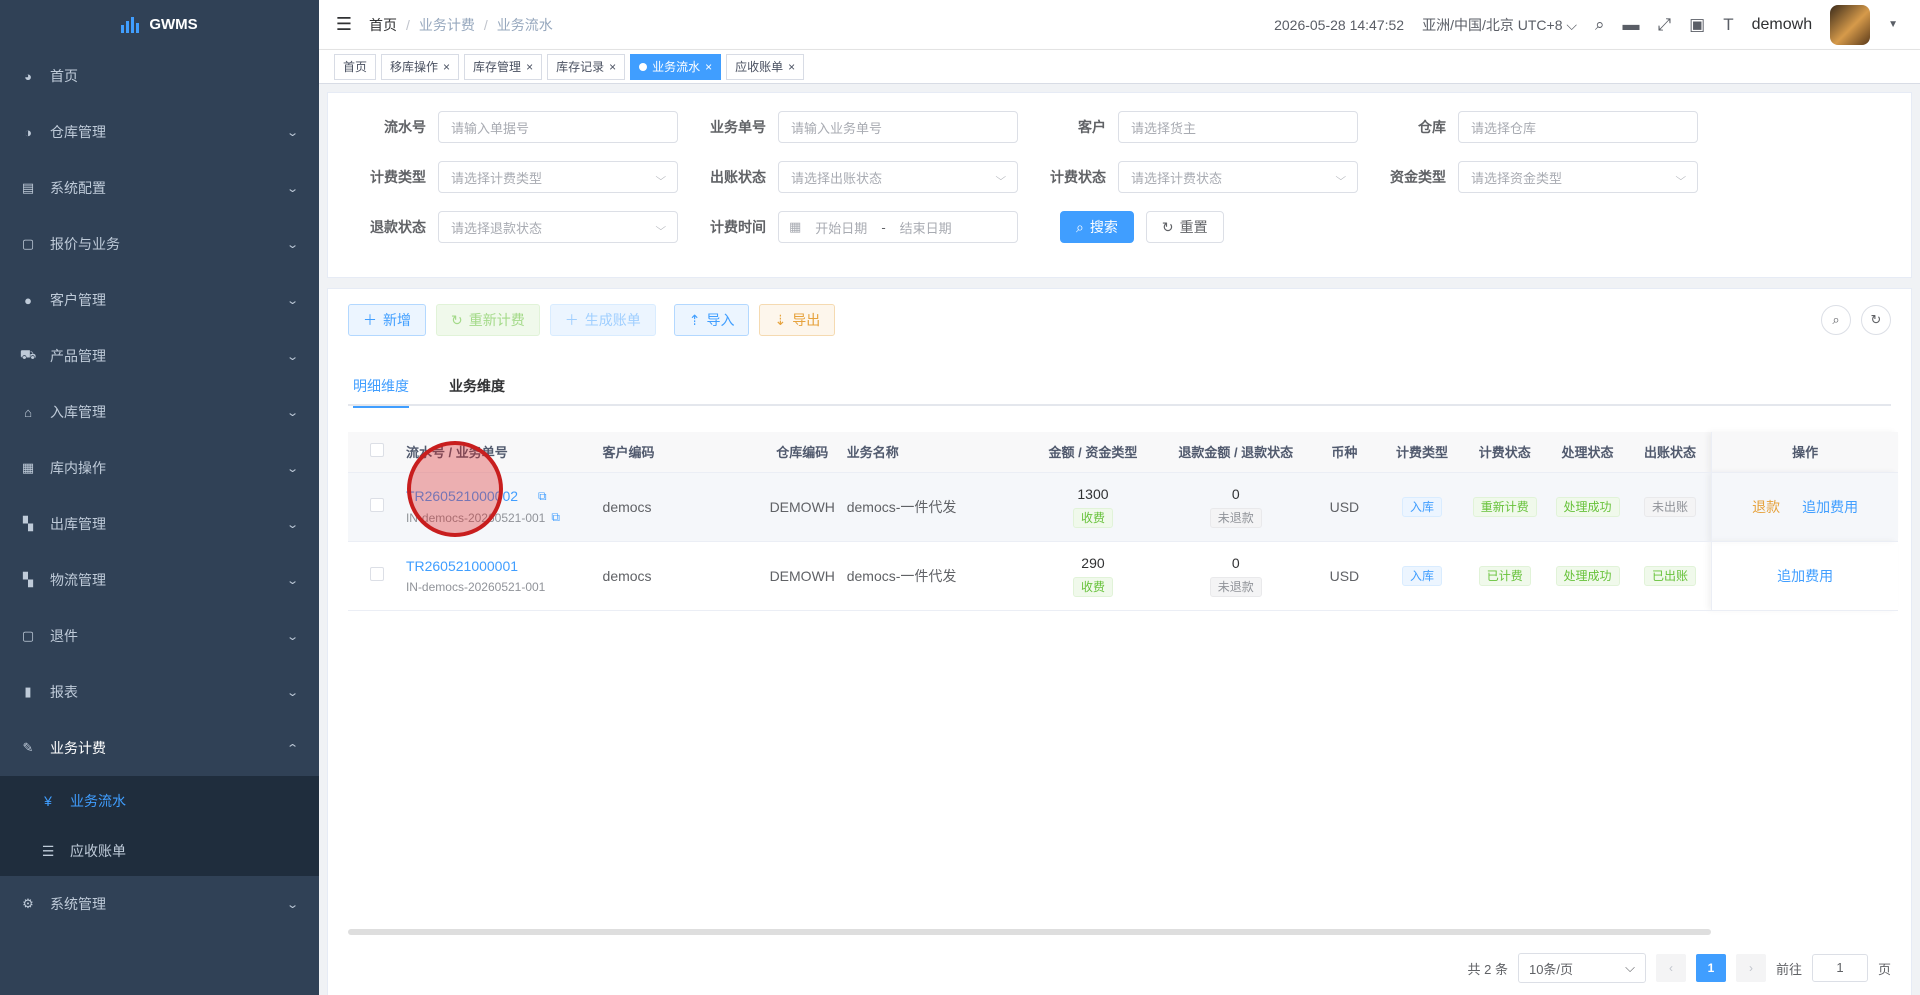  Describe the element at coordinates (159, 851) in the screenshot. I see `sidebar-subitem: ☰ 应收账单` at that location.